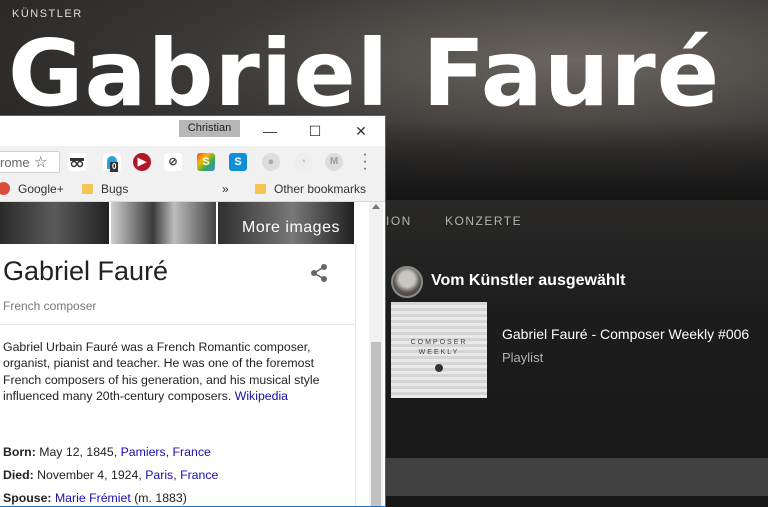 Image resolution: width=768 pixels, height=507 pixels. Describe the element at coordinates (291, 228) in the screenshot. I see `more-images-link: More images` at that location.